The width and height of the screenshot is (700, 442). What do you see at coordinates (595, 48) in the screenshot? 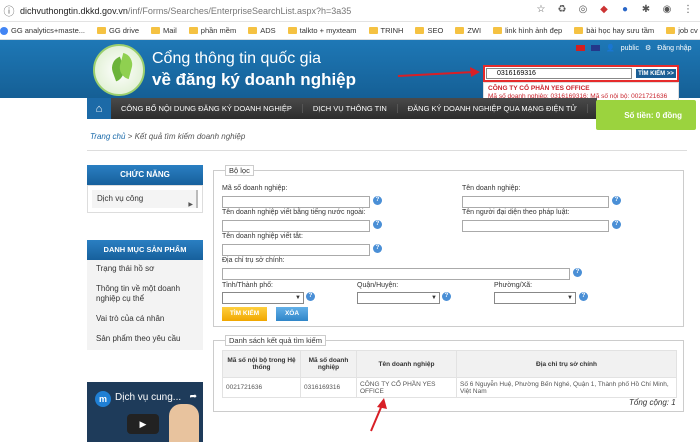
I see `english-flag-icon` at bounding box center [595, 48].